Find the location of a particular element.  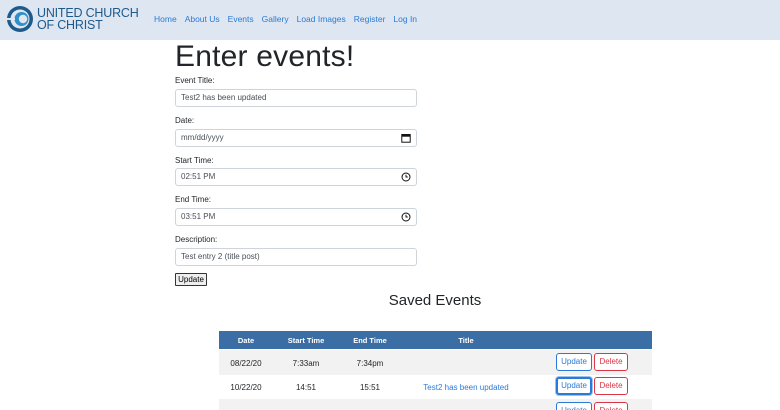

nav-link-gallery: Gallery is located at coordinates (275, 19).